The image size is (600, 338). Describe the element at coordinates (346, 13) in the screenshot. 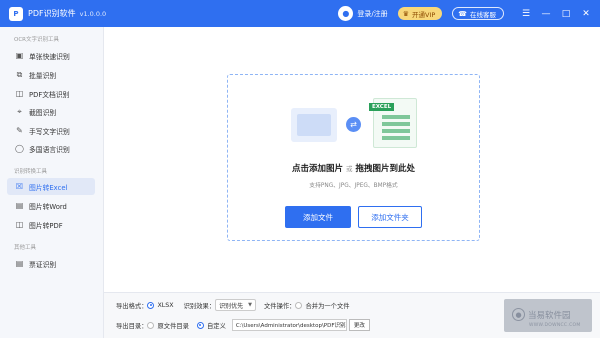

I see `user-icon: ●` at that location.